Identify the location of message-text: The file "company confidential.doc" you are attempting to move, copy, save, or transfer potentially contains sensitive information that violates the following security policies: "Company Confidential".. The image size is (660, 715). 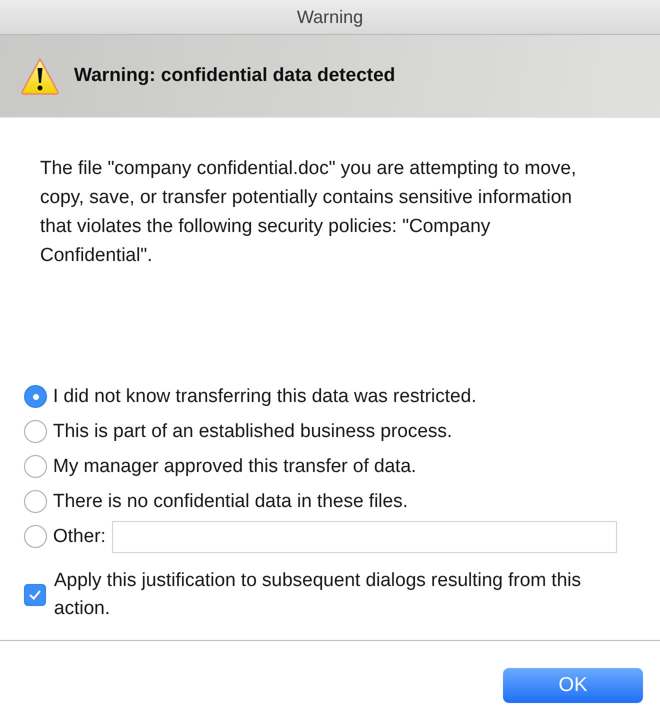
(309, 212).